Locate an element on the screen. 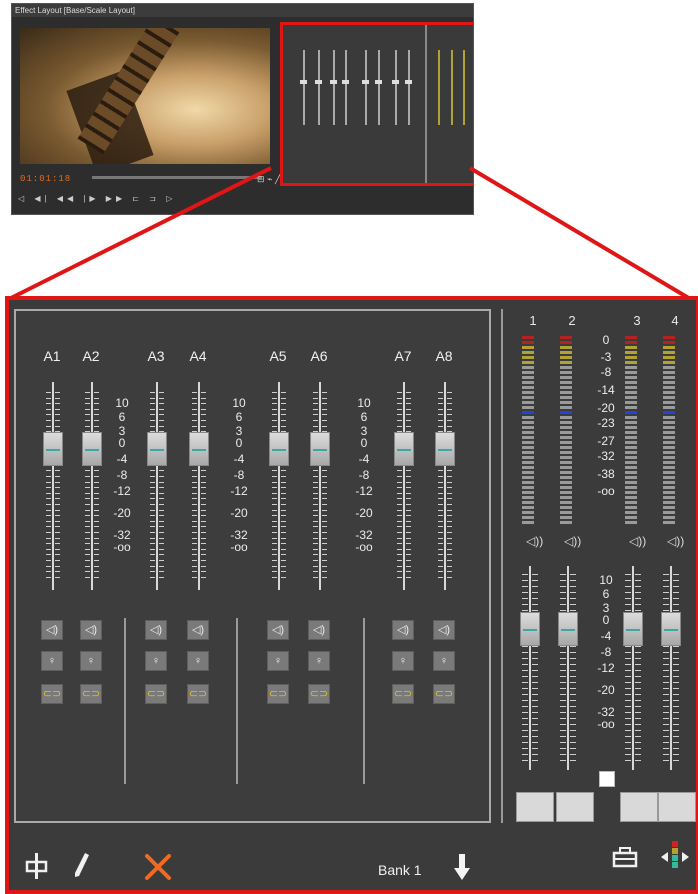  delete-x-icon is located at coordinates (158, 867).